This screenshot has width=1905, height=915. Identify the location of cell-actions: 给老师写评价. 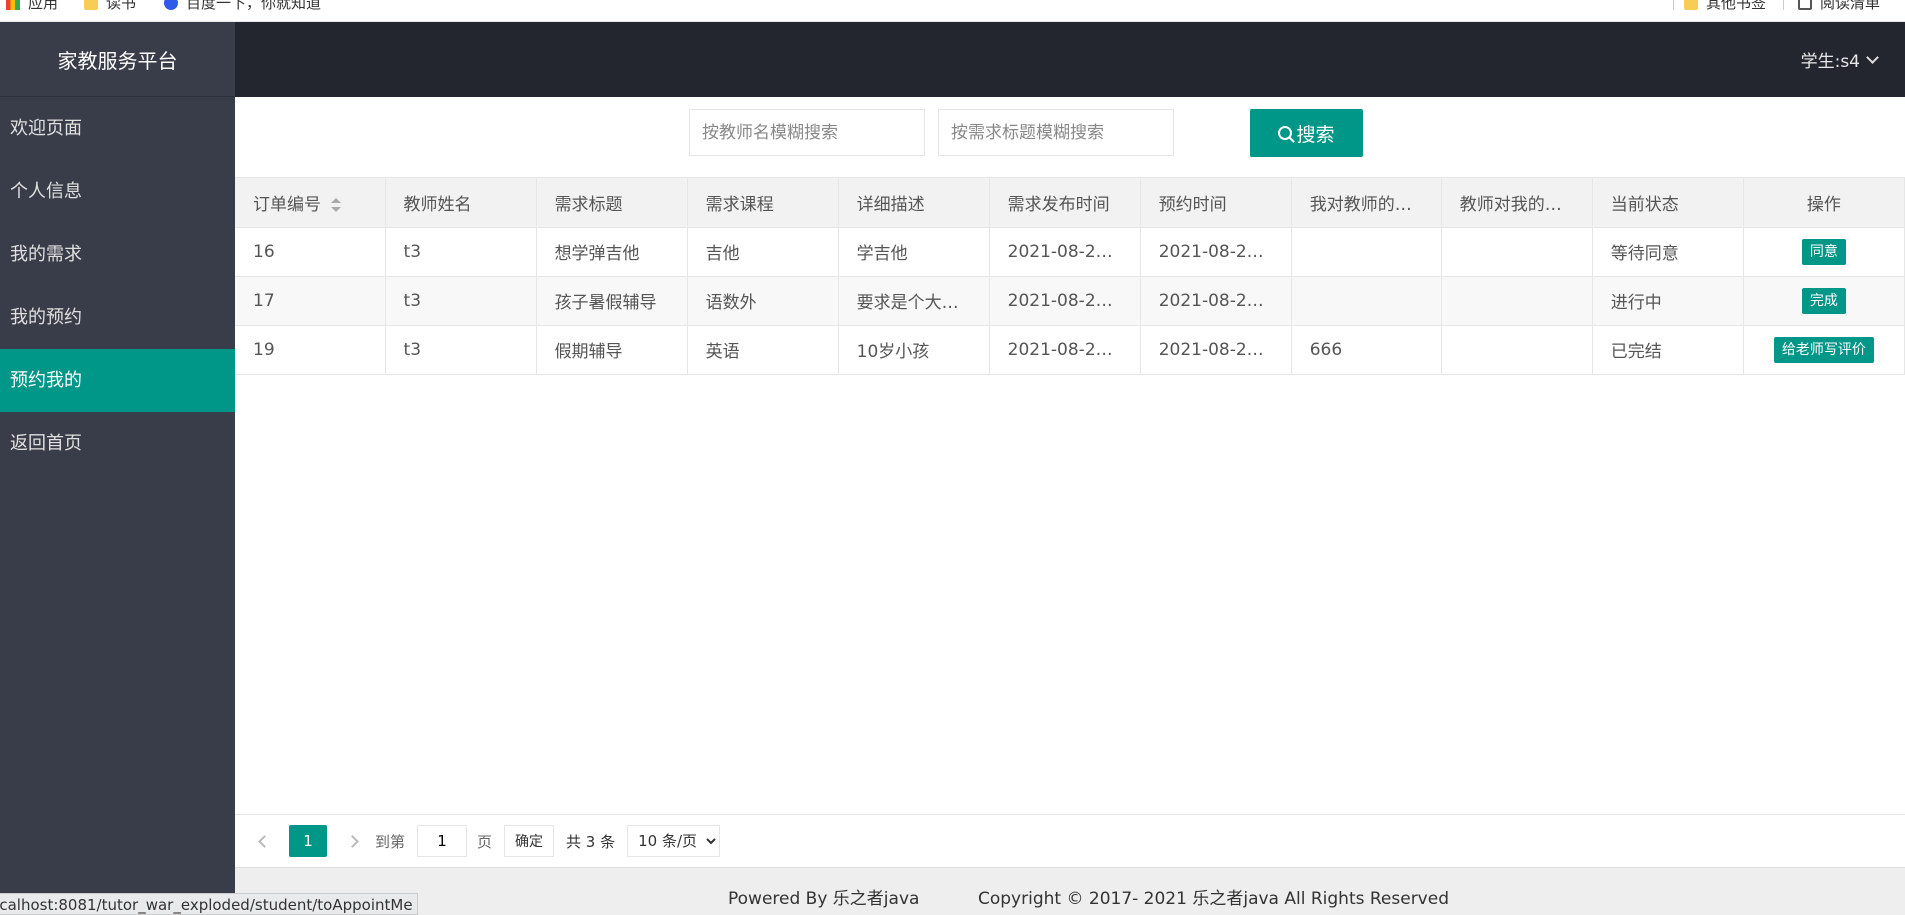
(1824, 350).